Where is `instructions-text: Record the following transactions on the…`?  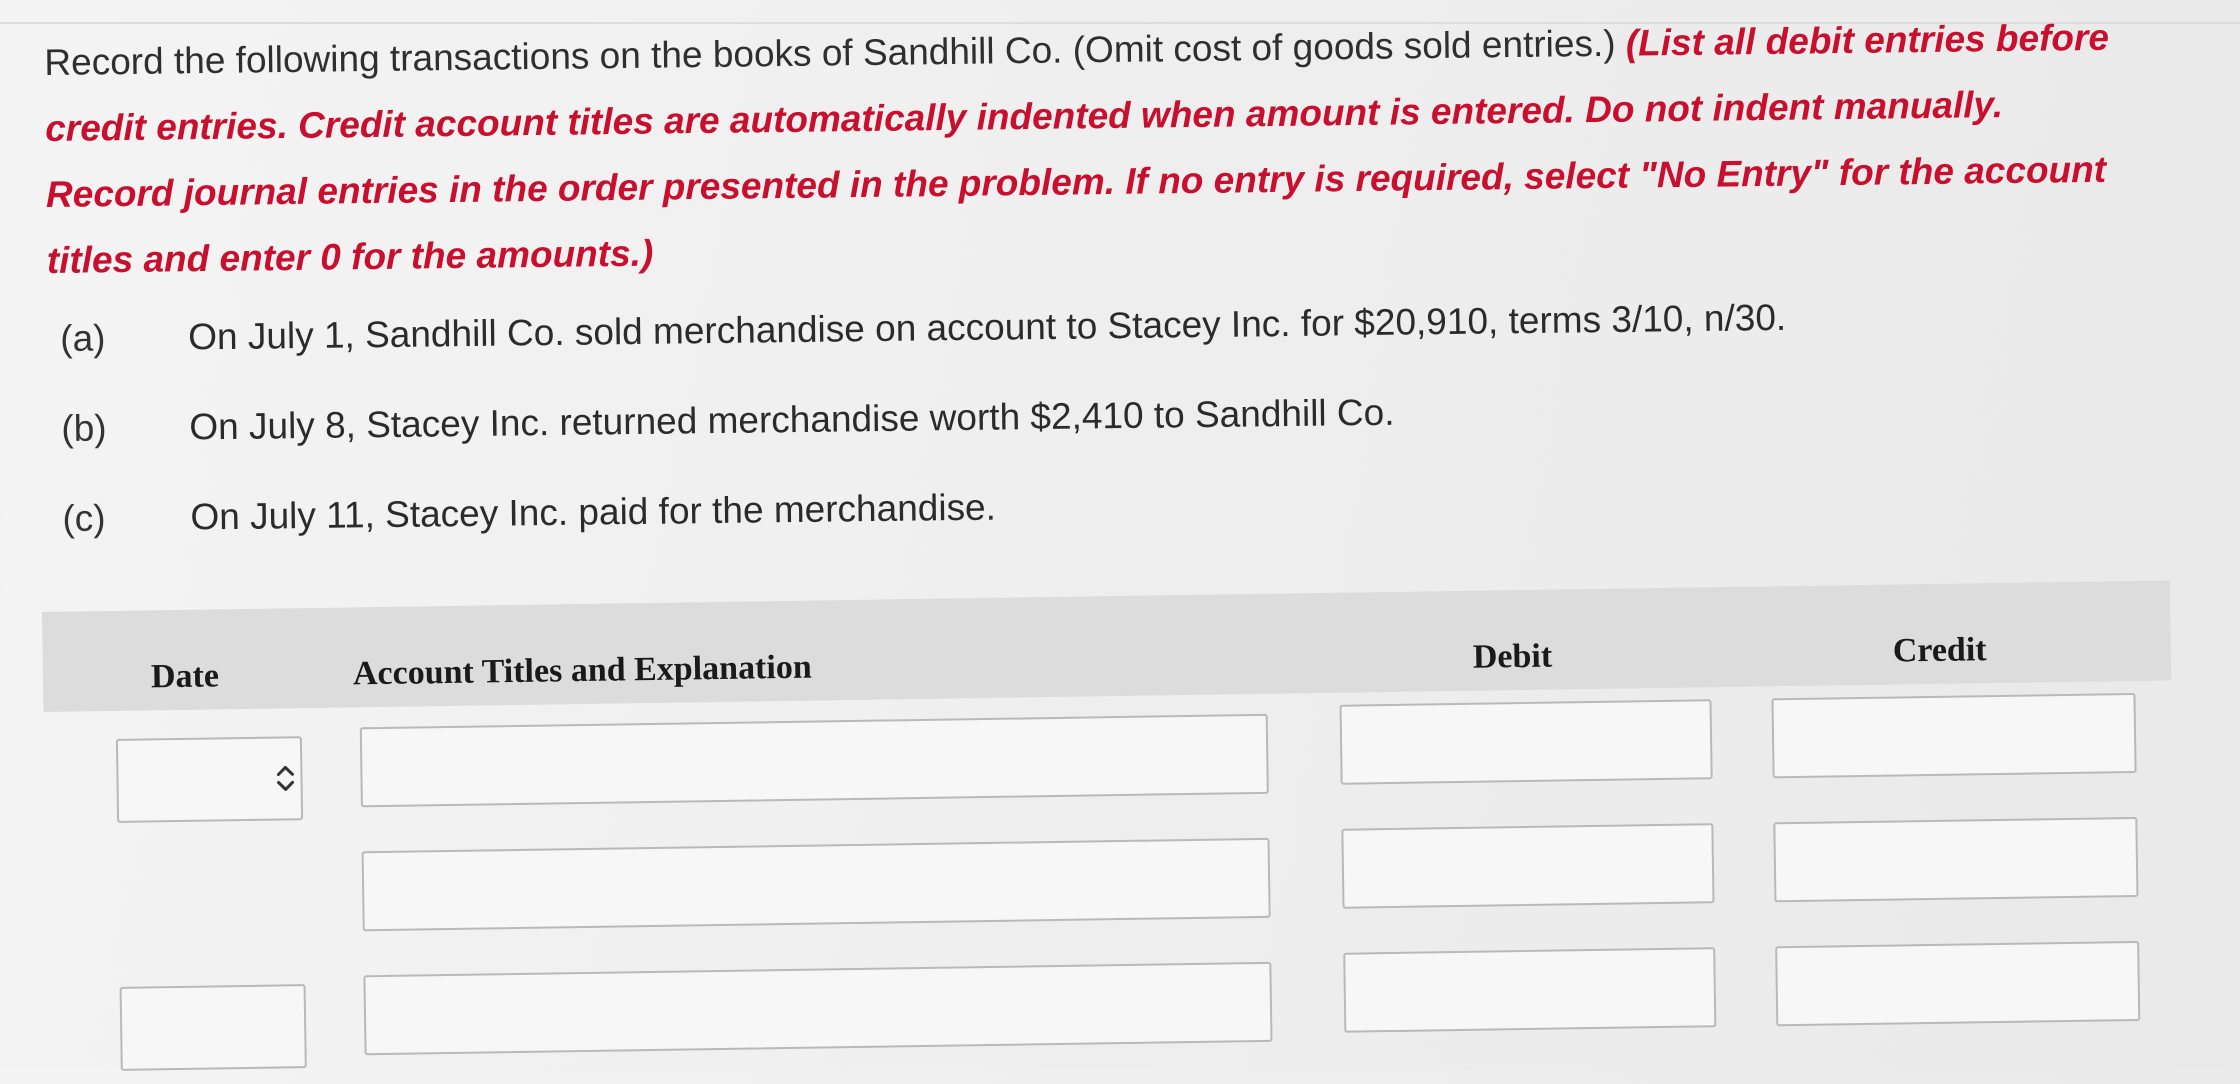
instructions-text: Record the following transactions on the… is located at coordinates (835, 52).